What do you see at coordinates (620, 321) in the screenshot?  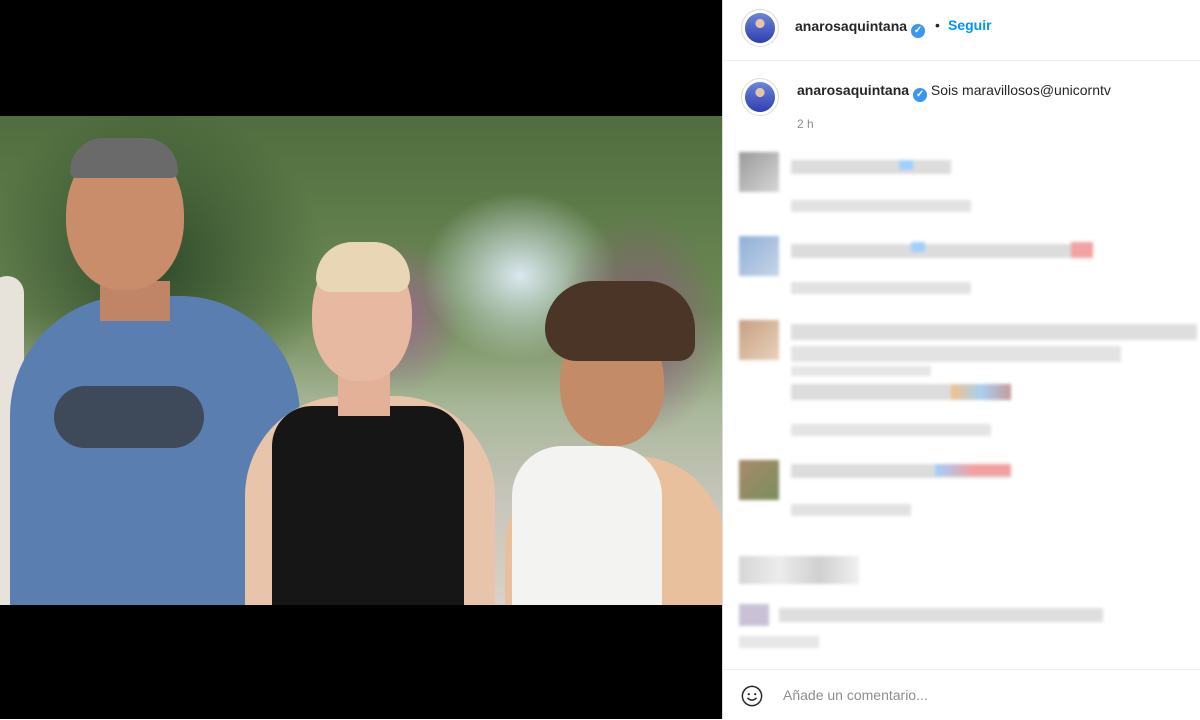 I see `photo-person-3-hair` at bounding box center [620, 321].